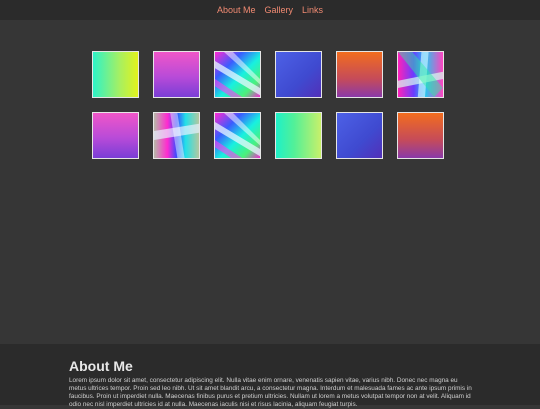  I want to click on about-heading: About Me, so click(101, 366).